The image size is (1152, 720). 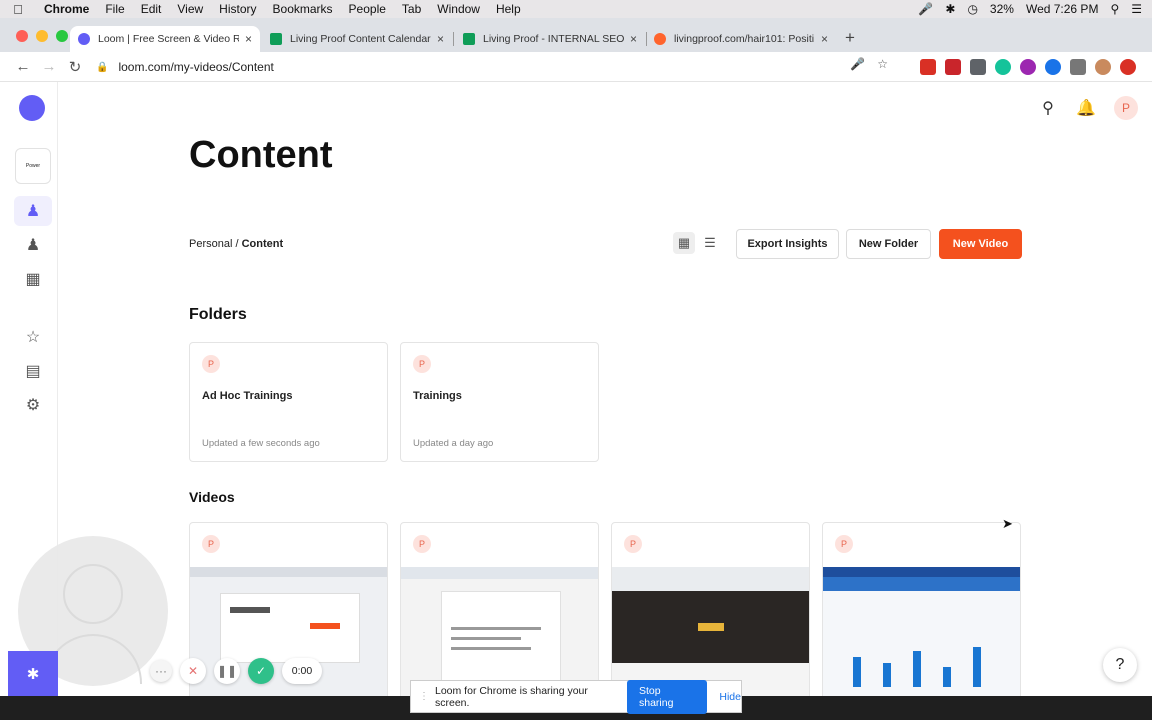 I want to click on address-bar-actions: 🎤 ☆, so click(x=869, y=64).